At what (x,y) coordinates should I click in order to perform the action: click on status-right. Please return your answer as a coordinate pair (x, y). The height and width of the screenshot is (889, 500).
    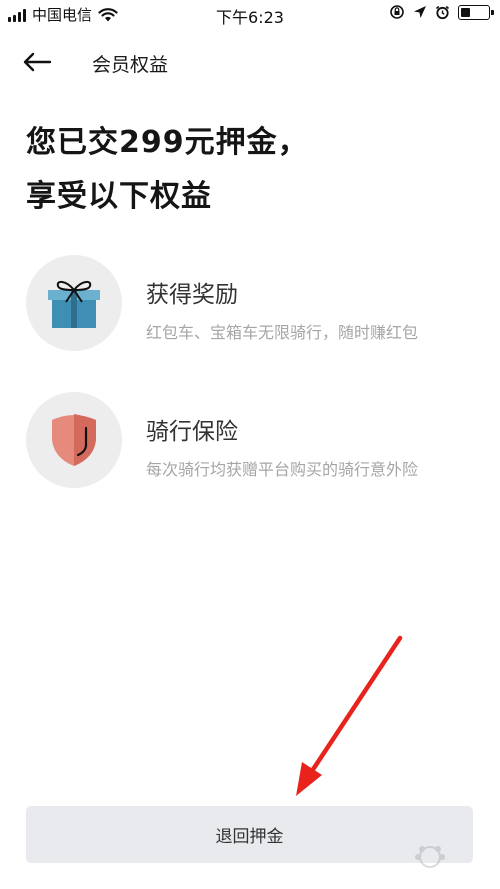
    Looking at the image, I should click on (441, 12).